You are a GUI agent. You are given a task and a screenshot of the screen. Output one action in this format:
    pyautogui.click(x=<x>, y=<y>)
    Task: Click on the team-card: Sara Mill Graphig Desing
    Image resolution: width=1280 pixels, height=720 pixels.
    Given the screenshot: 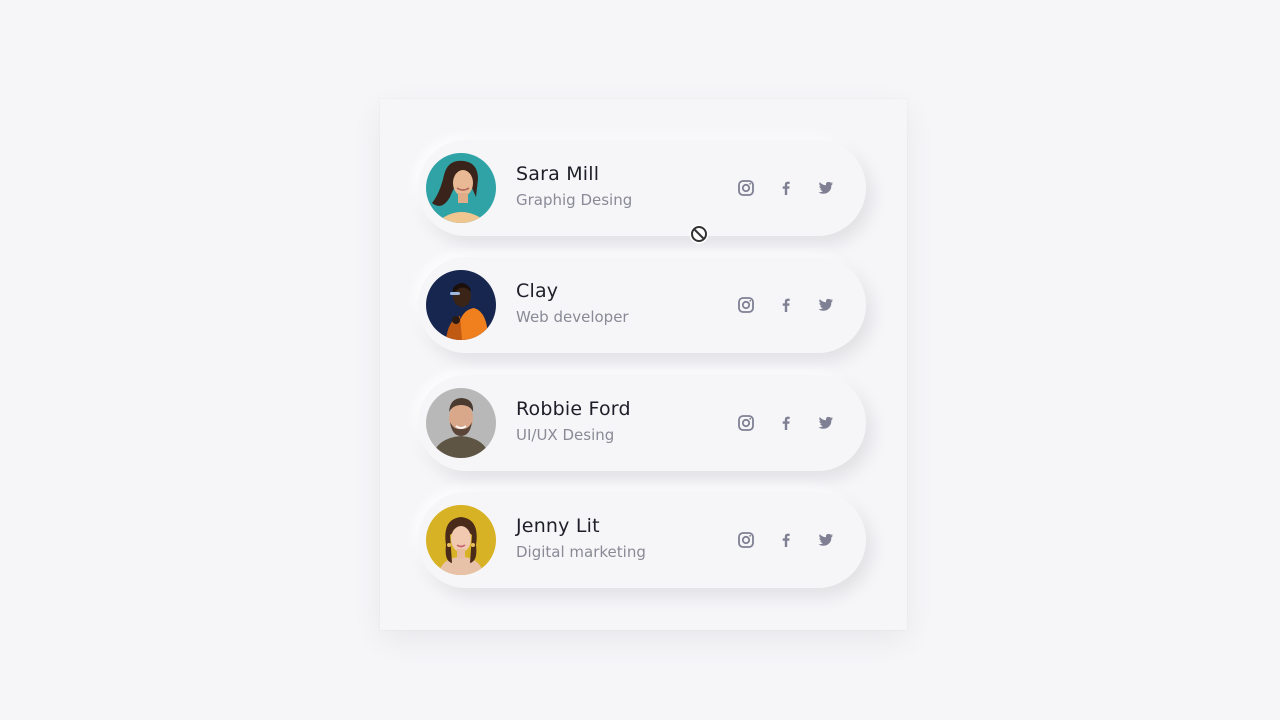 What is the action you would take?
    pyautogui.click(x=642, y=188)
    